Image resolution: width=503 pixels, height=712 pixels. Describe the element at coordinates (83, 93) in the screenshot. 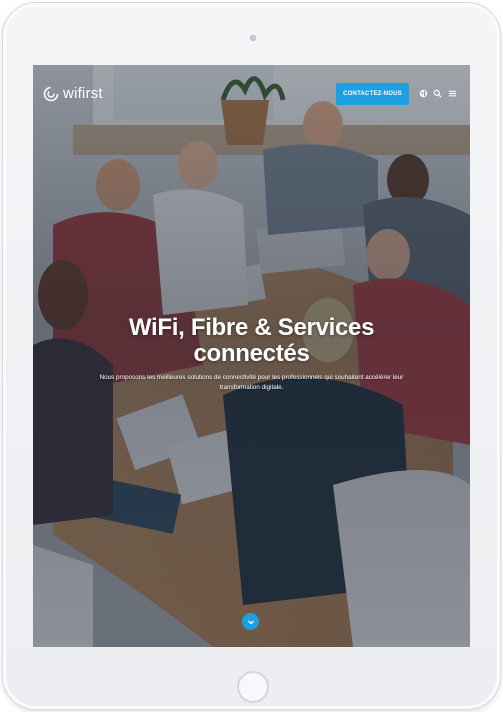

I see `logo-text: wifirst` at that location.